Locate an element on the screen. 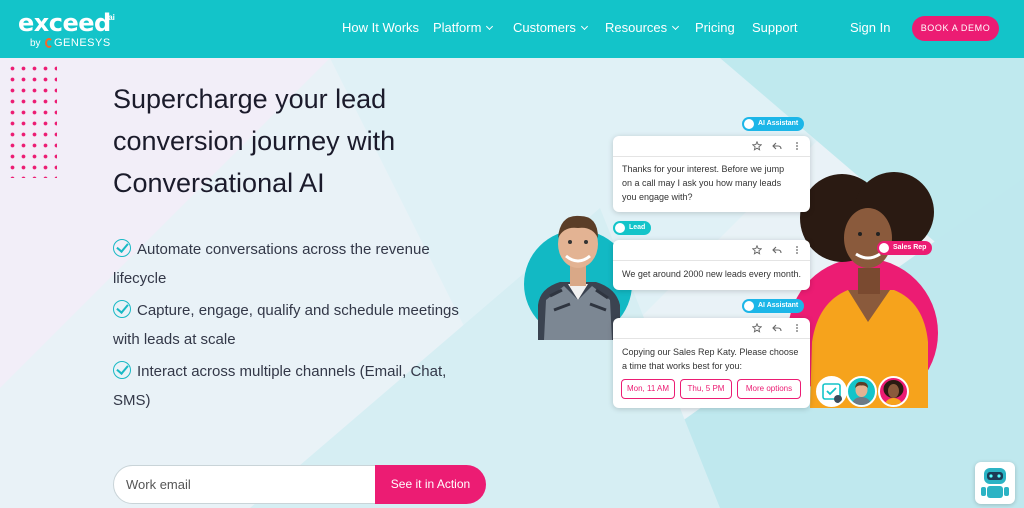 The image size is (1024, 508). hero-title-line: Supercharge your lead is located at coordinates (250, 99).